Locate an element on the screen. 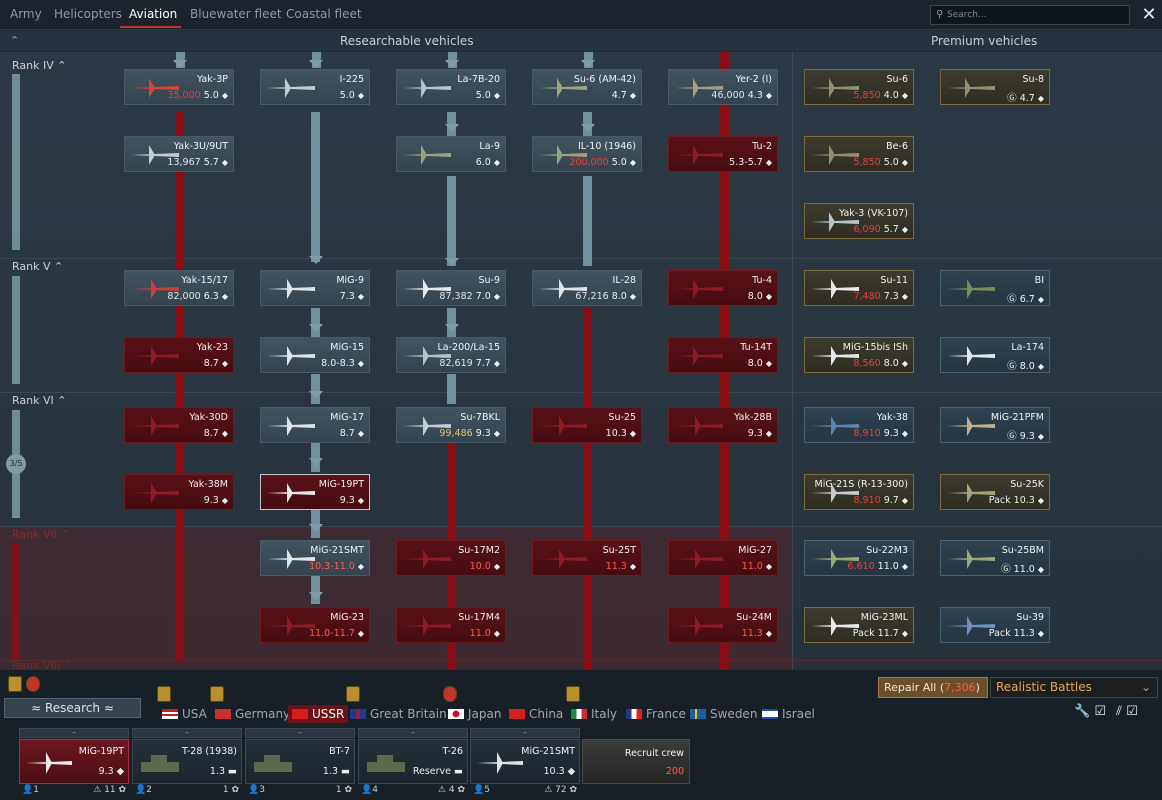 The image size is (1162, 800). premium-card-su-25bm: Su-25BM Ⓖ 11.0 ◆ is located at coordinates (995, 558).